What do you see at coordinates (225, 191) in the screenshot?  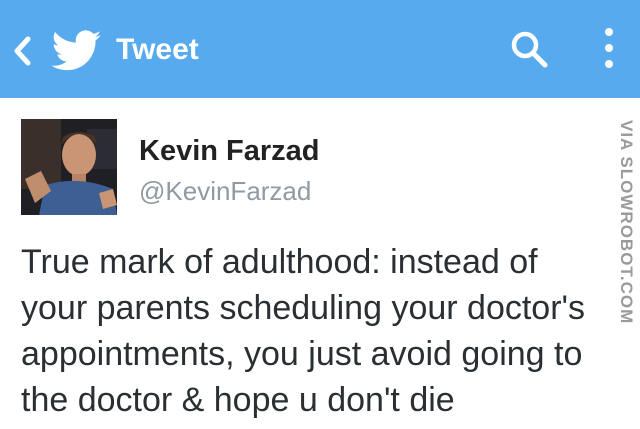 I see `author-handle: @KevinFarzad` at bounding box center [225, 191].